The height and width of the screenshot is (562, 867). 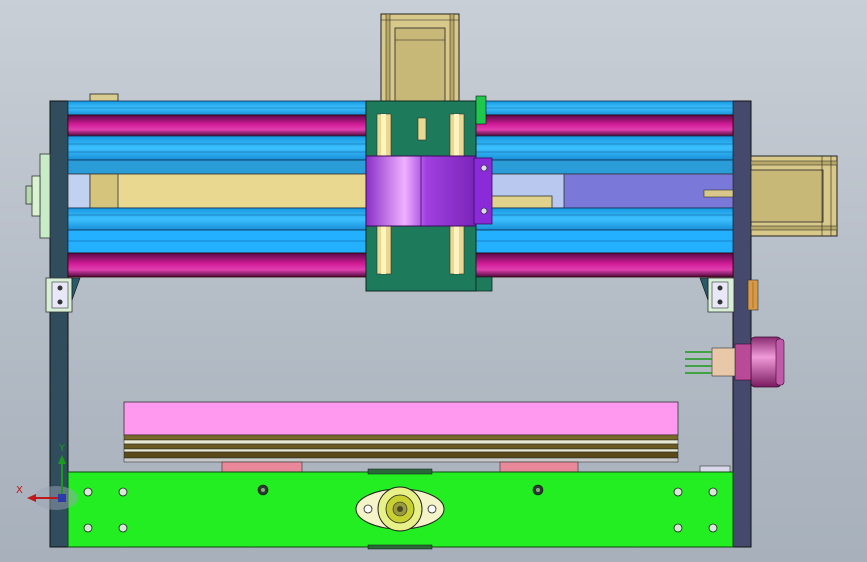 What do you see at coordinates (742, 324) in the screenshot?
I see `side-frame-right` at bounding box center [742, 324].